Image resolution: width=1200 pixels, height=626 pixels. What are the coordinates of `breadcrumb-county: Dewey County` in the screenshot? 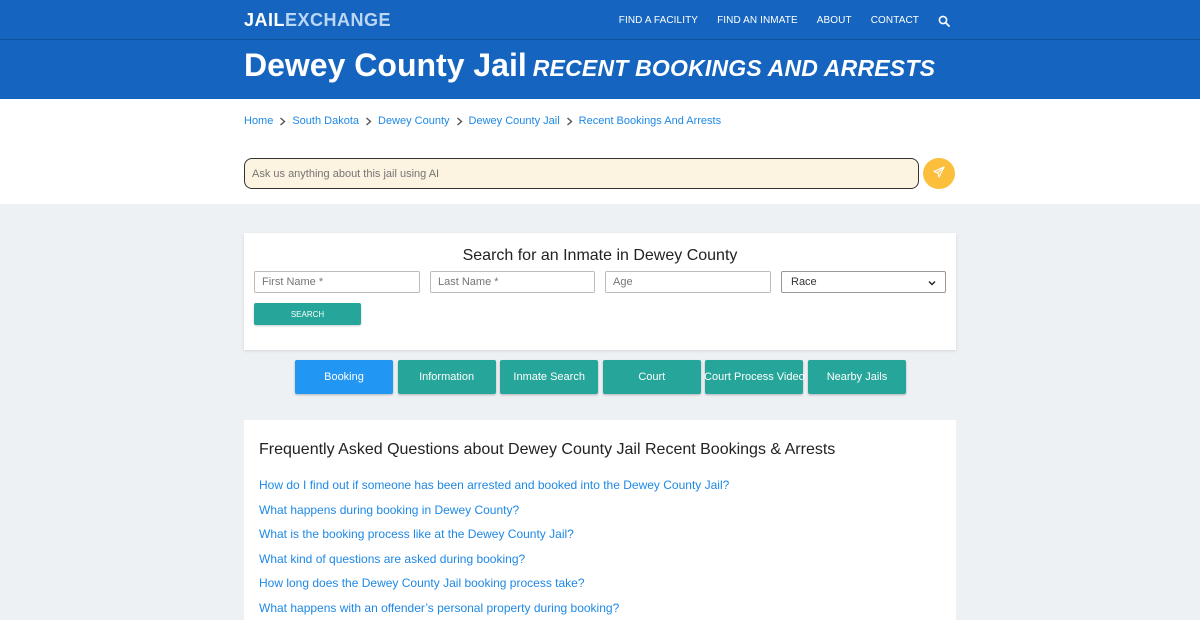 It's located at (414, 121).